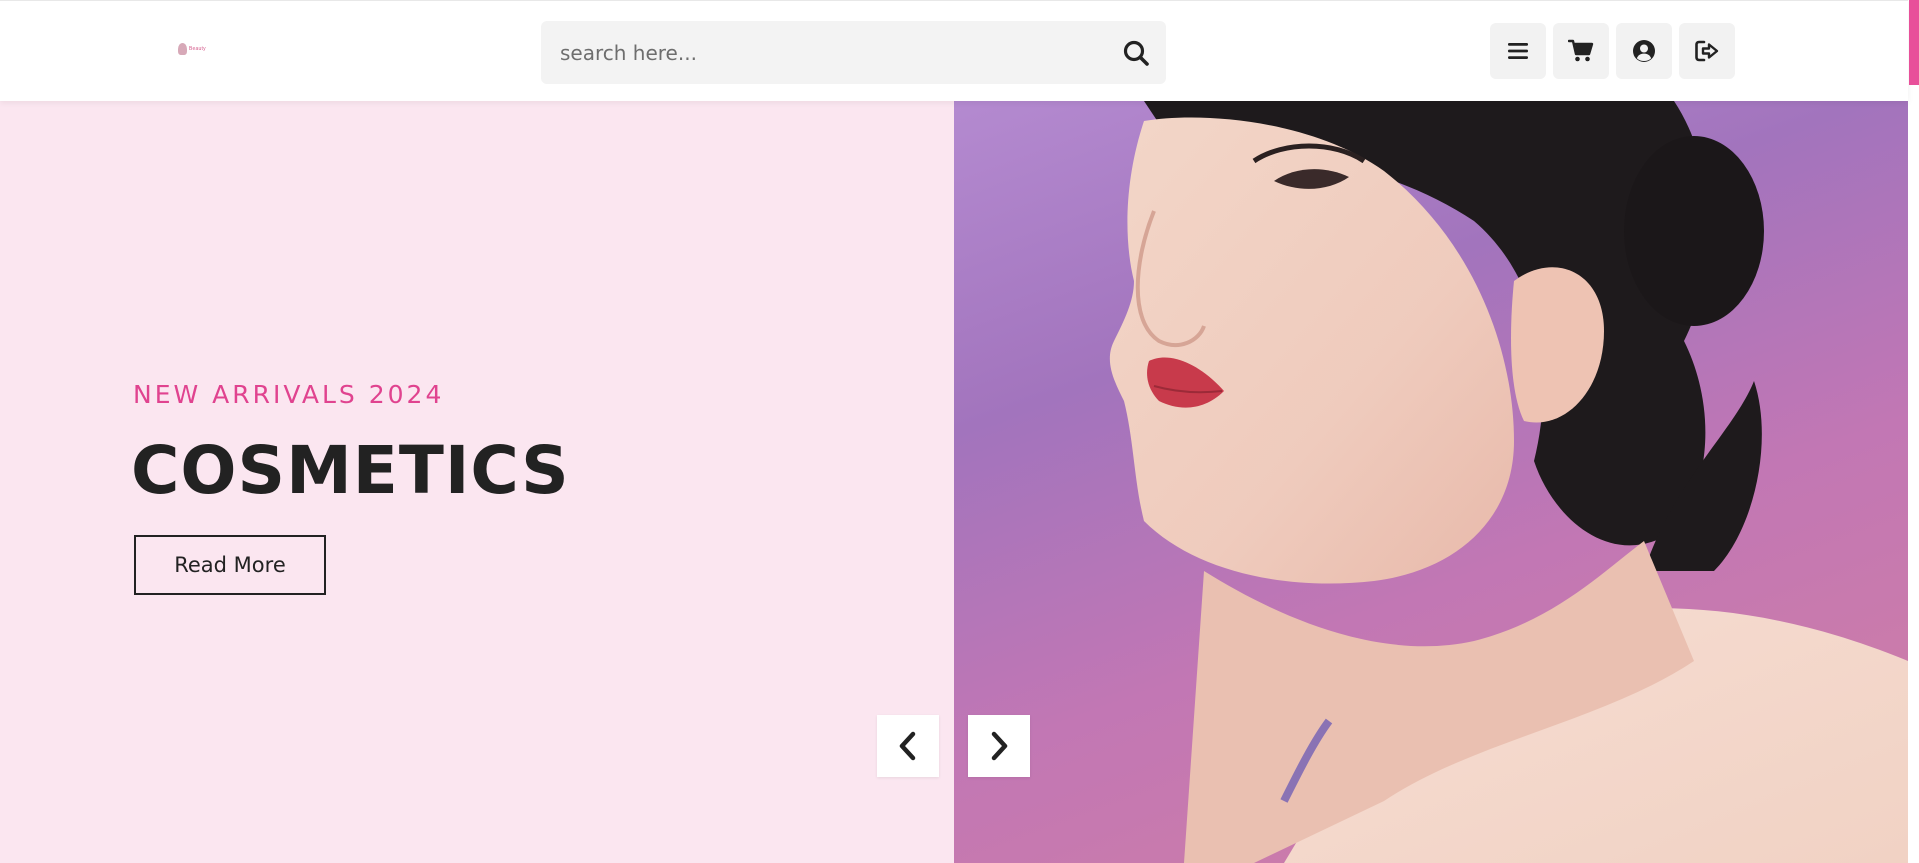 The width and height of the screenshot is (1919, 863). I want to click on search-bar, so click(853, 52).